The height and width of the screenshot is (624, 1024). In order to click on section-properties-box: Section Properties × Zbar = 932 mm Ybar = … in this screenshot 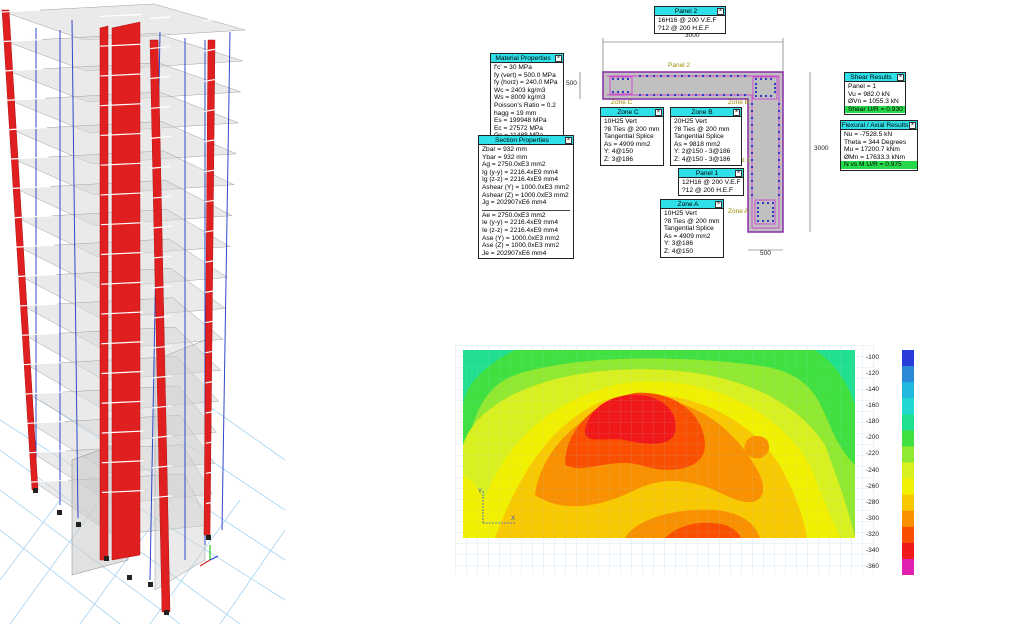, I will do `click(526, 197)`.